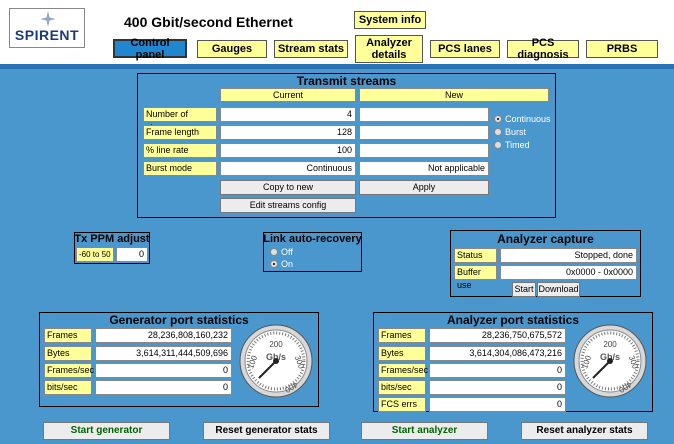 This screenshot has height=444, width=674. I want to click on transmit-new-frame-length-input, so click(424, 132).